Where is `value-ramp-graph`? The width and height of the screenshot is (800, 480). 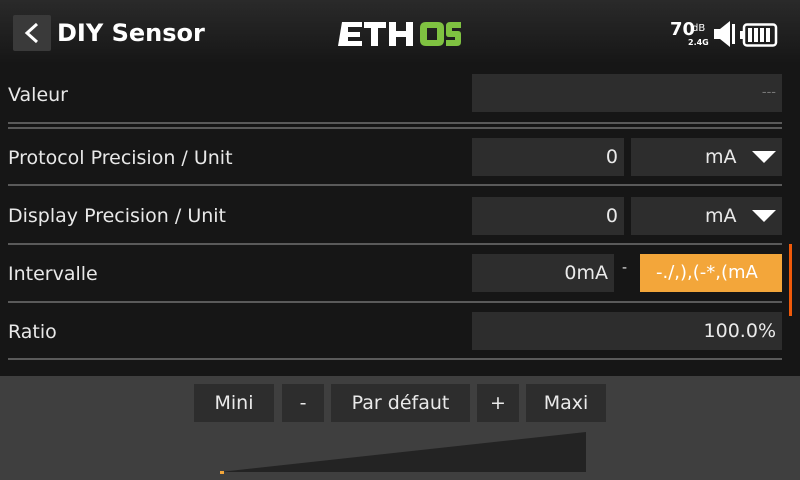
value-ramp-graph is located at coordinates (403, 453).